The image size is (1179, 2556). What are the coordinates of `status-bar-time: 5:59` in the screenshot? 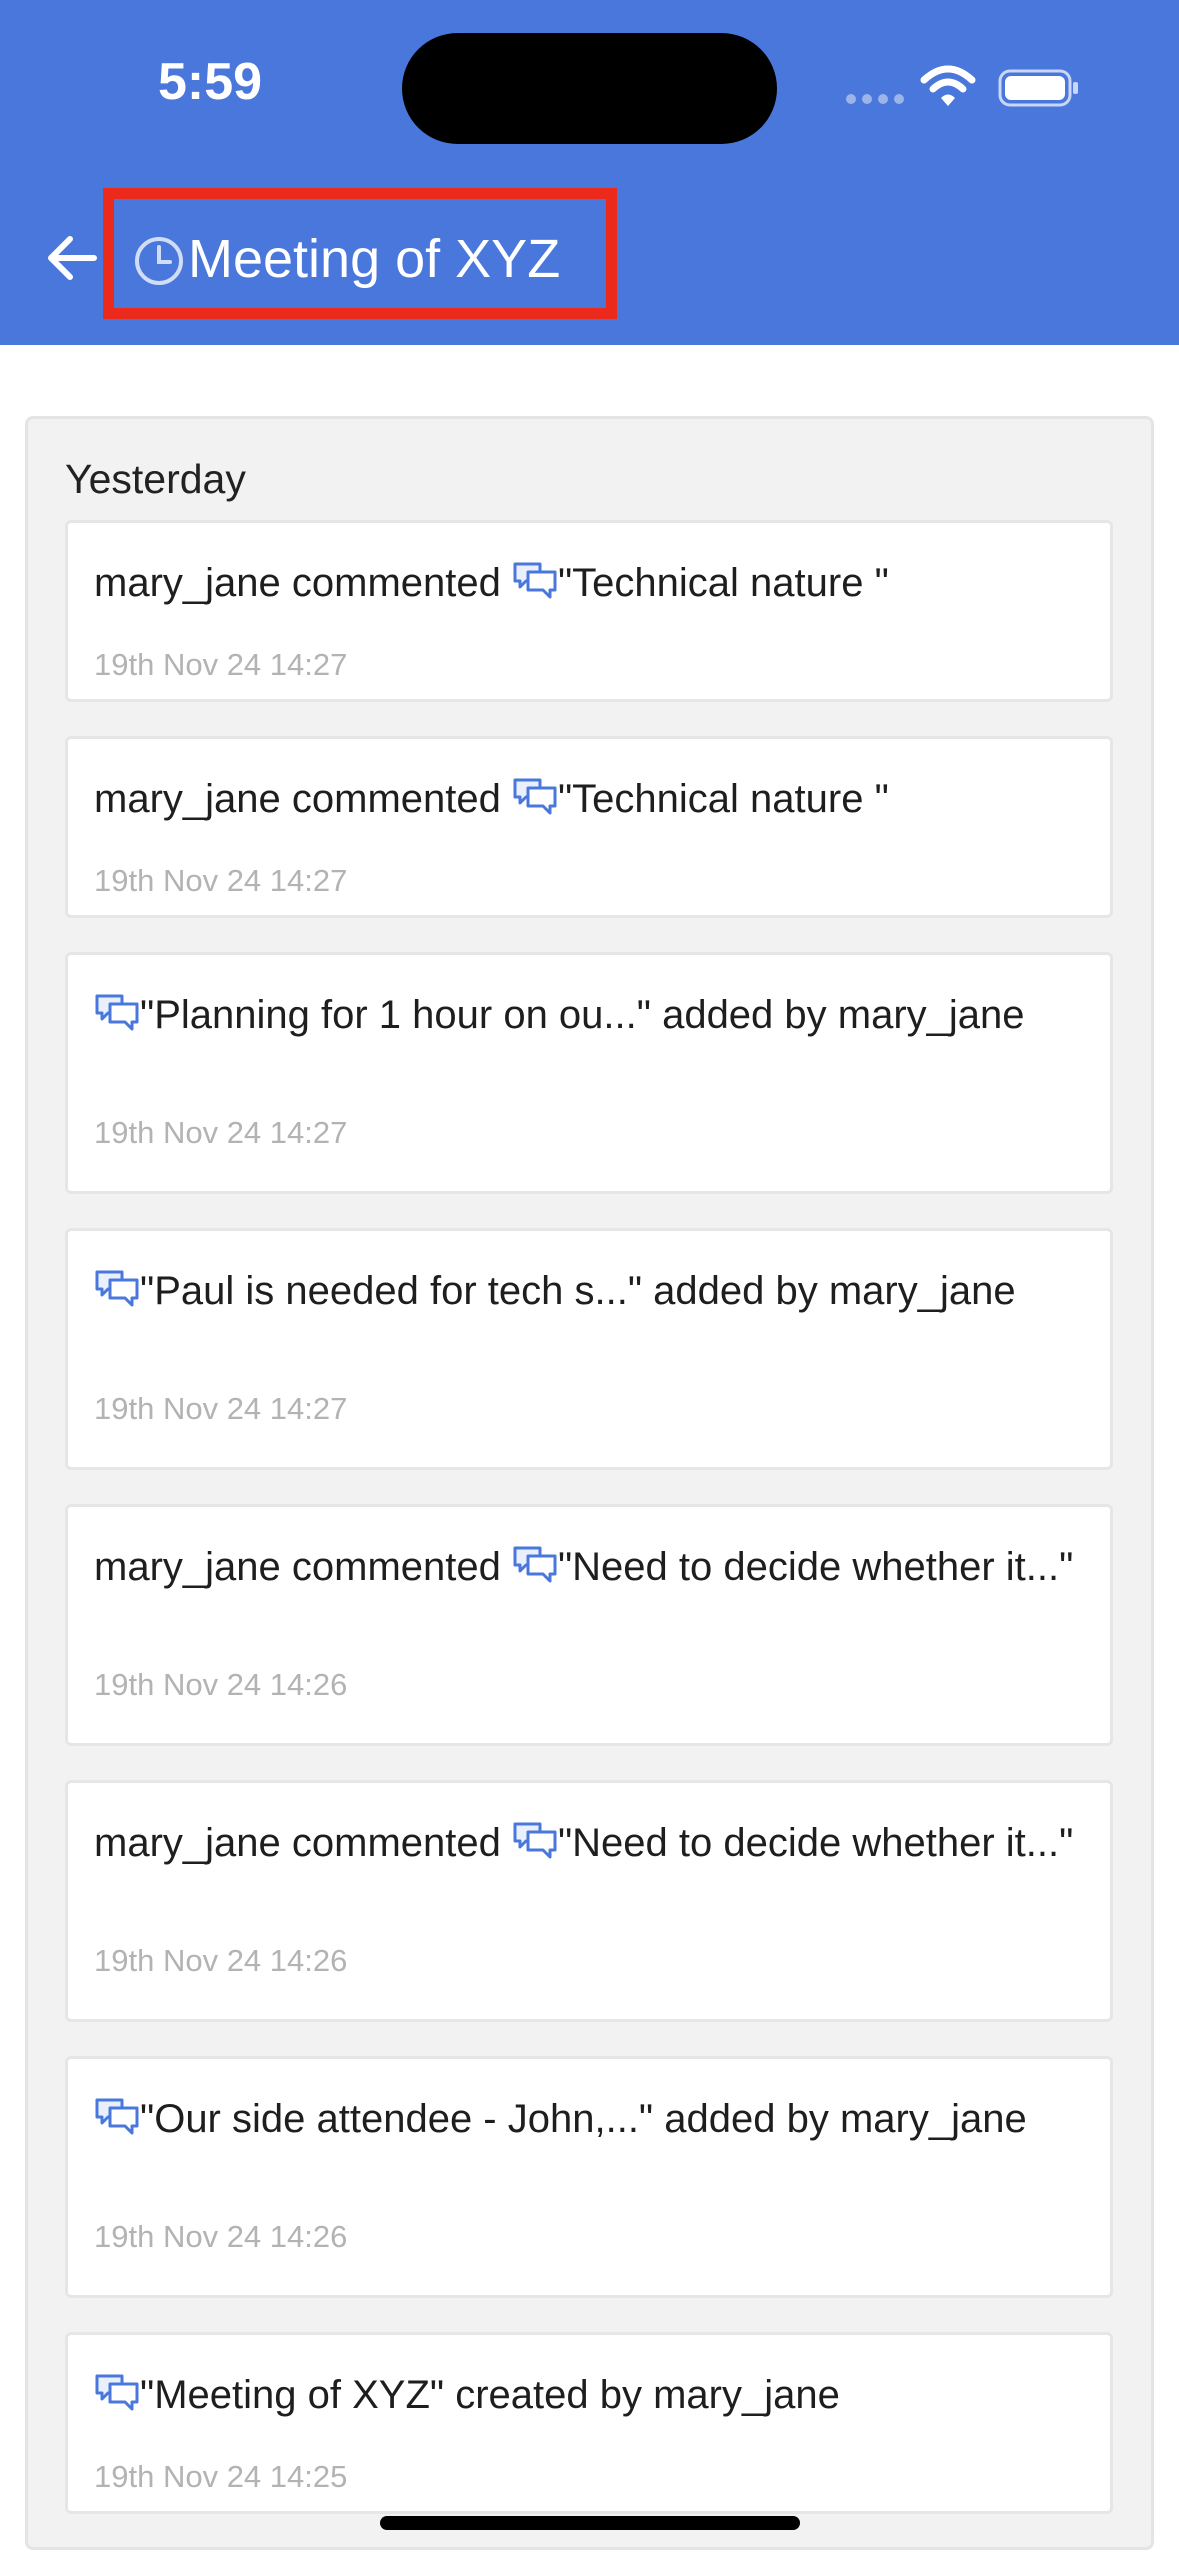 It's located at (210, 82).